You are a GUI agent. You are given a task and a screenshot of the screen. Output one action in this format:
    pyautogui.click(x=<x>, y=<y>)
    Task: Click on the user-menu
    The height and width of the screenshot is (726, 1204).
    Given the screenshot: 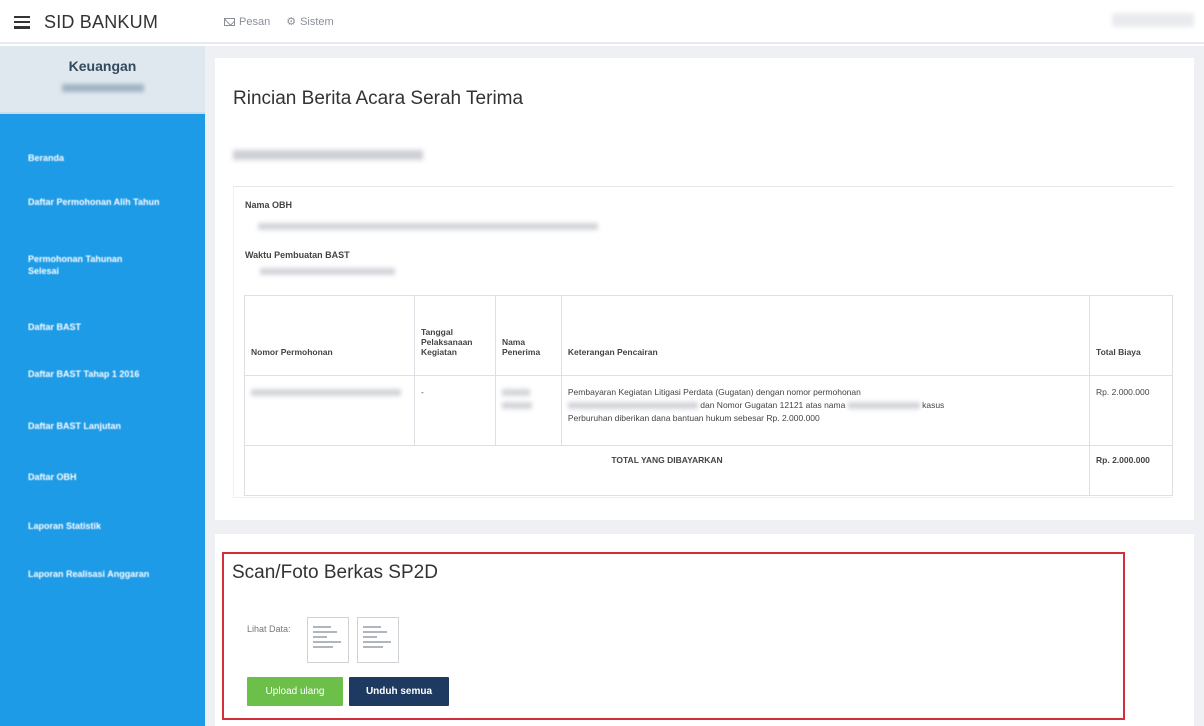 What is the action you would take?
    pyautogui.click(x=1153, y=20)
    